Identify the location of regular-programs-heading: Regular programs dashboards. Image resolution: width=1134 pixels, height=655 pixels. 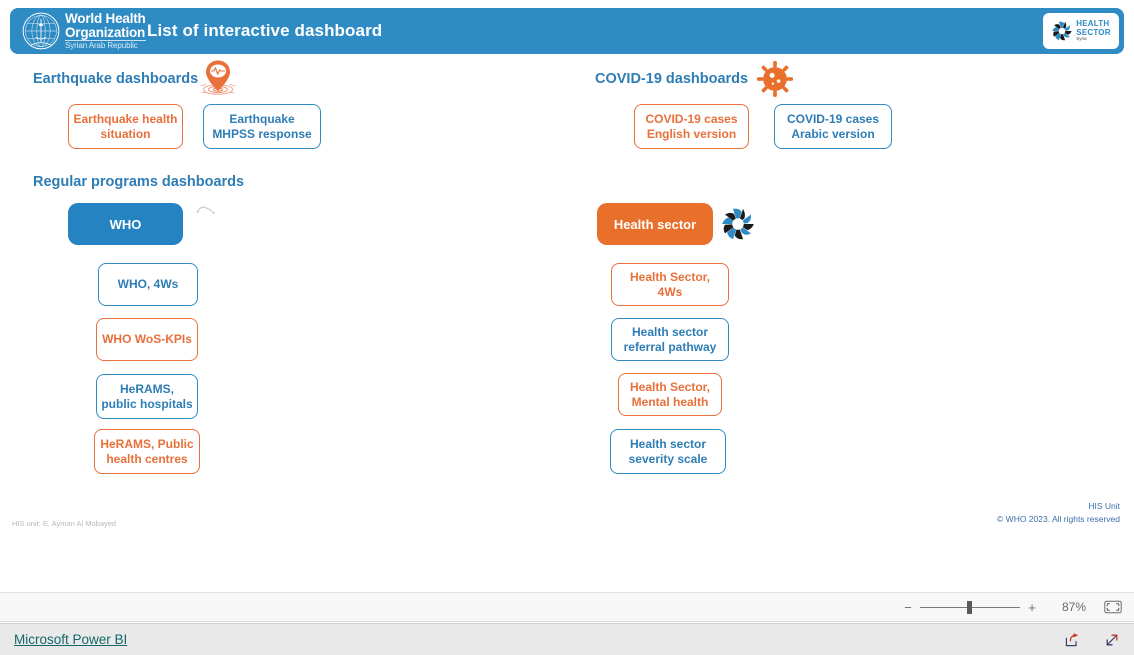
(139, 182).